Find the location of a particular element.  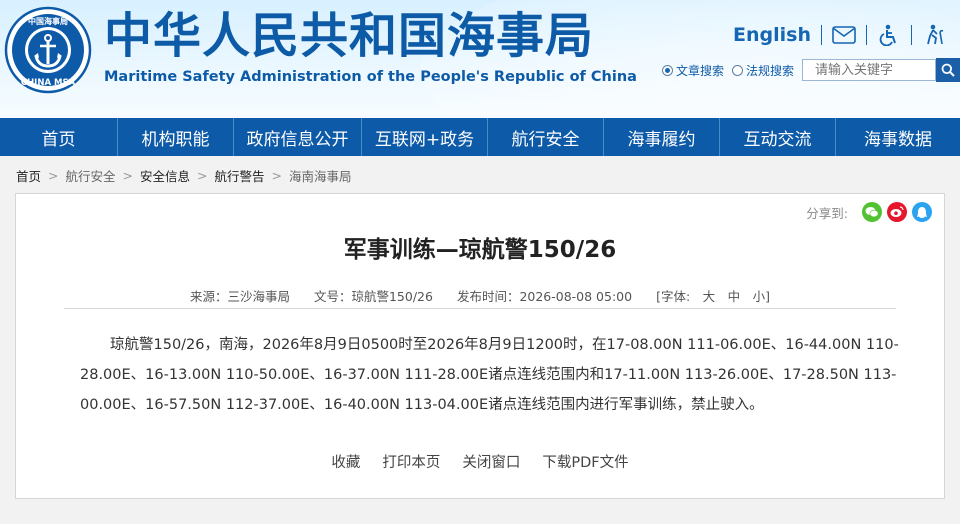

nav-item-6: 互动交流 is located at coordinates (778, 137).